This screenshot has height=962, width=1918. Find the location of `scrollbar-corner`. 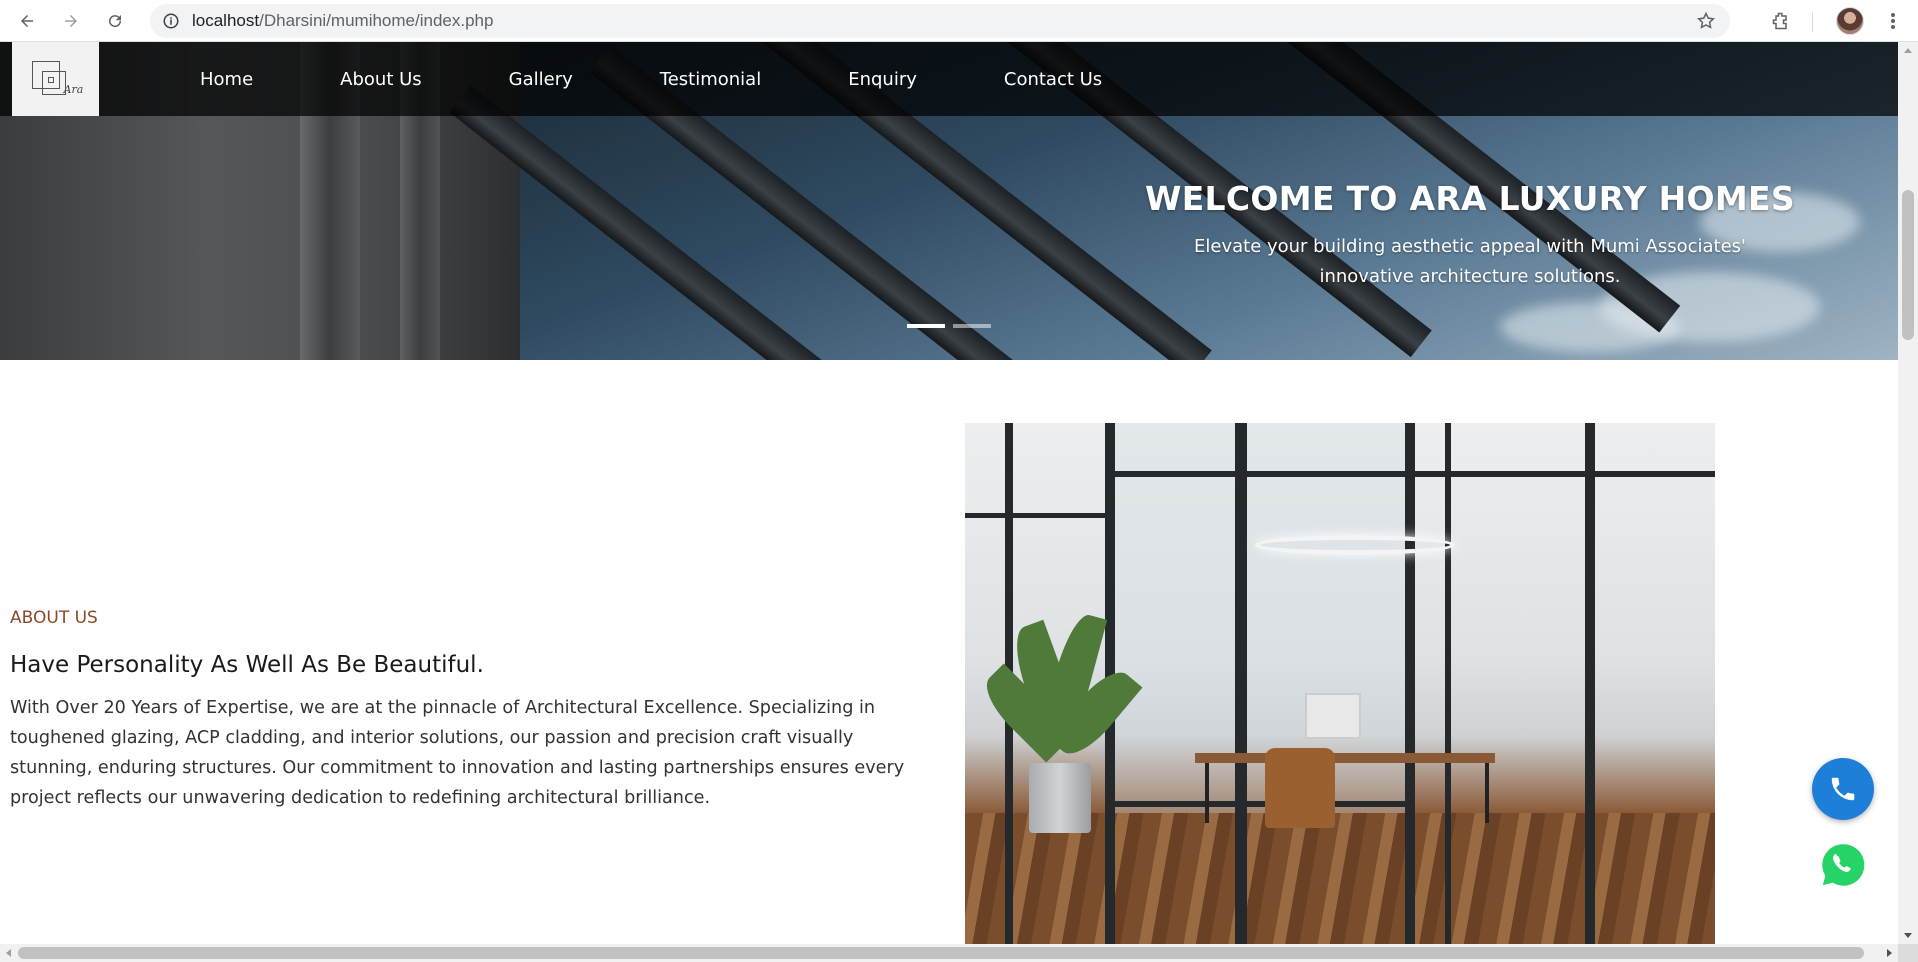

scrollbar-corner is located at coordinates (1908, 953).